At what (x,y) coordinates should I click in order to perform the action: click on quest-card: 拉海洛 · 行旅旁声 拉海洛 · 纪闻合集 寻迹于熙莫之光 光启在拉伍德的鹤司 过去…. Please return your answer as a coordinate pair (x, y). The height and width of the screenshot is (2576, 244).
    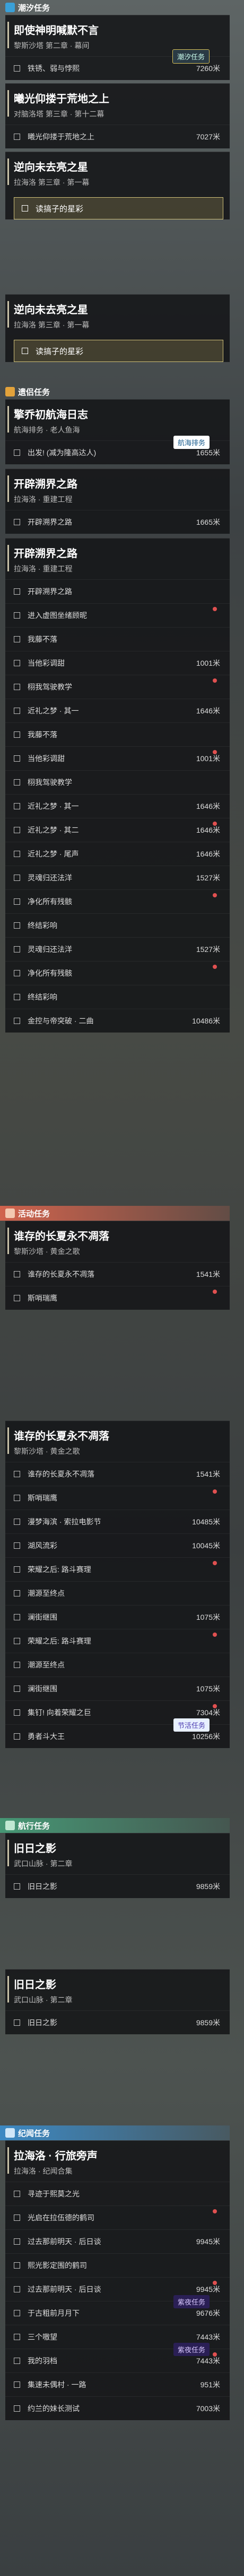
    Looking at the image, I should click on (118, 2280).